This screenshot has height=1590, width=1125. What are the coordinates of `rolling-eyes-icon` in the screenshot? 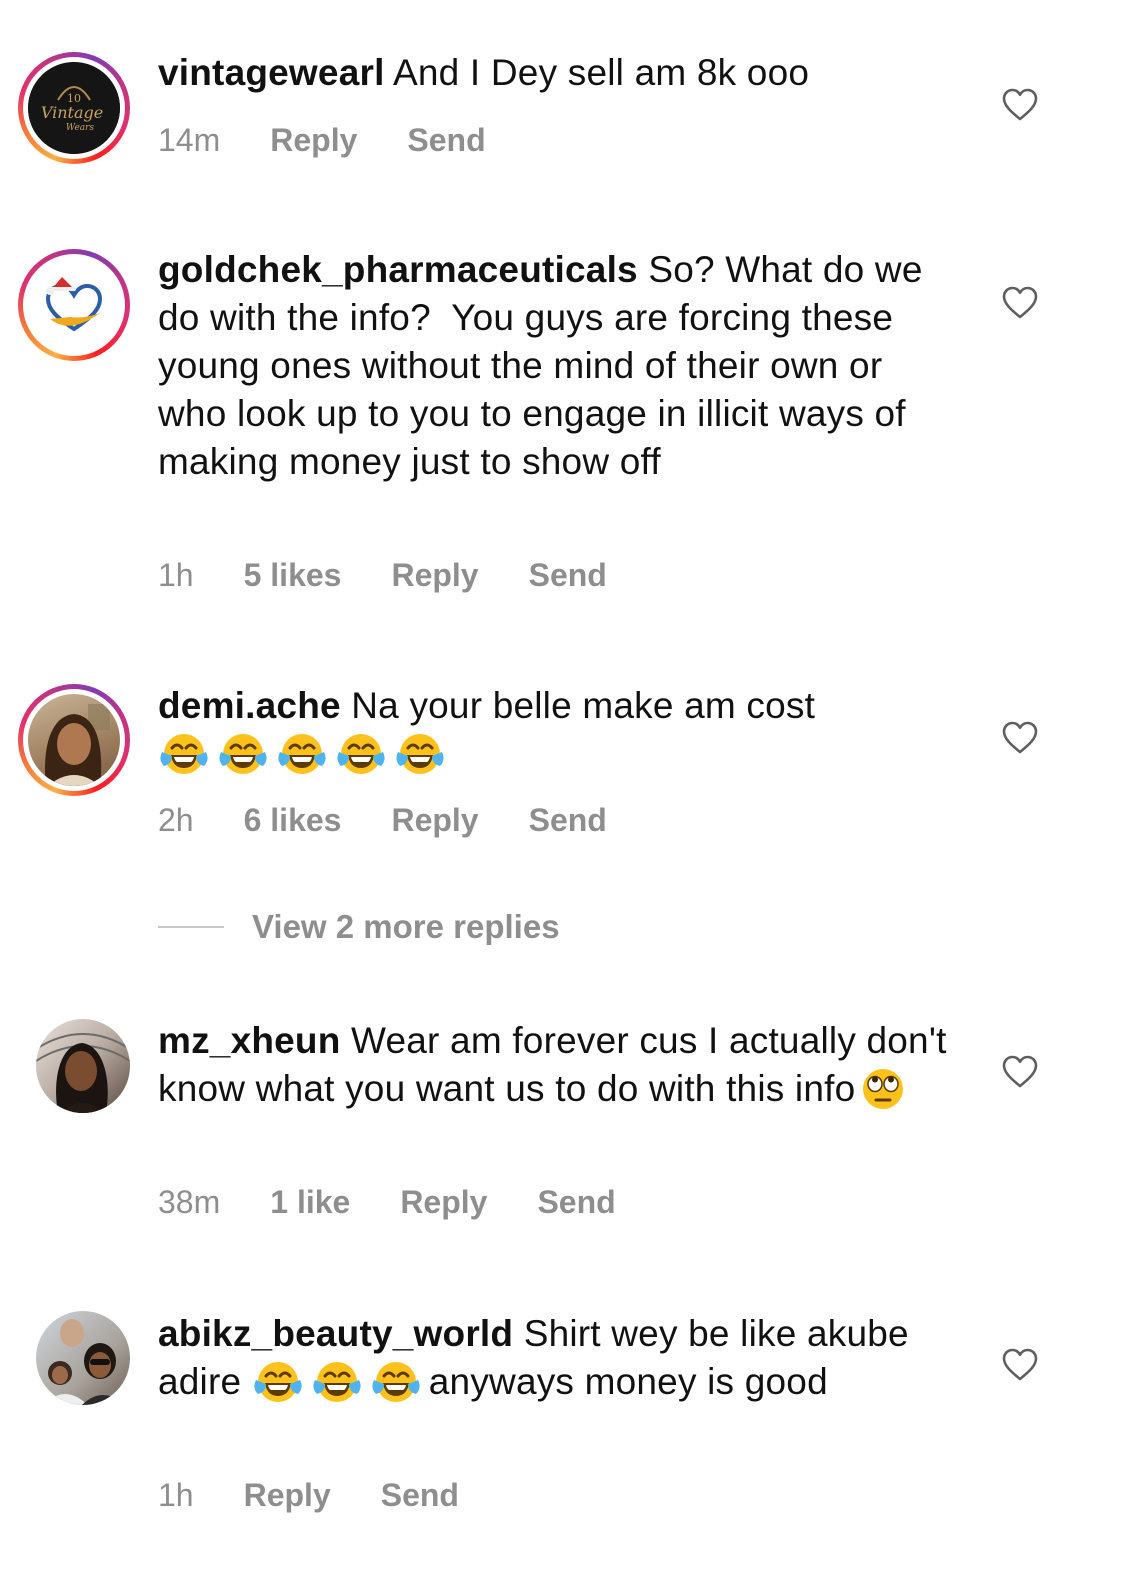 It's located at (883, 1088).